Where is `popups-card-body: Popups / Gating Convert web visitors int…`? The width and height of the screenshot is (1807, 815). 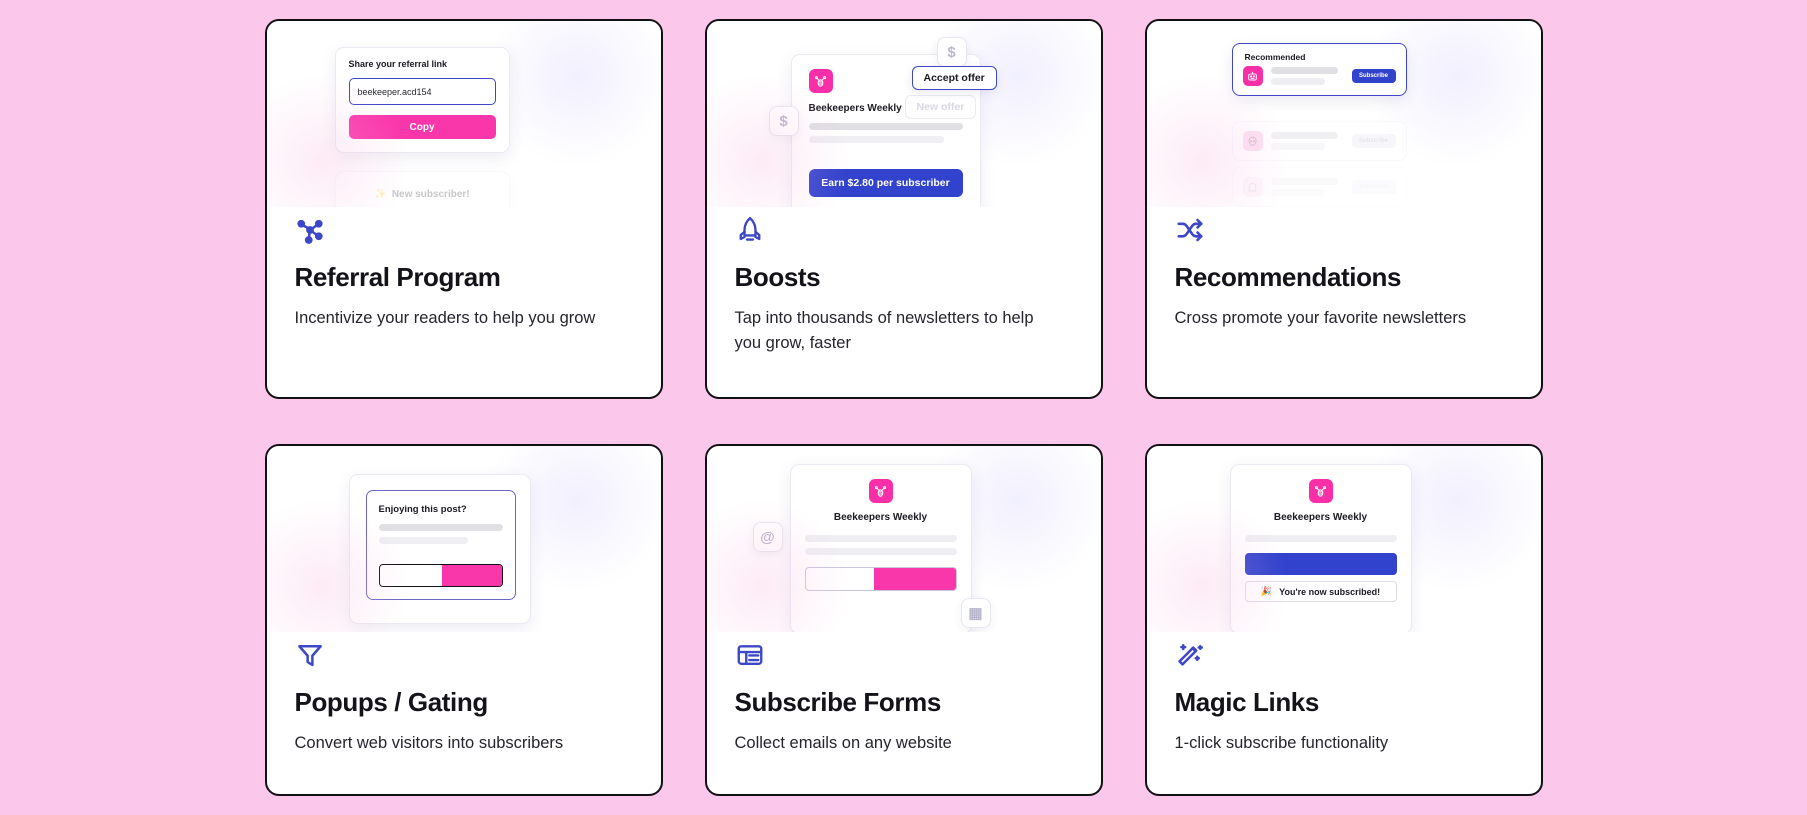 popups-card-body: Popups / Gating Convert web visitors int… is located at coordinates (464, 694).